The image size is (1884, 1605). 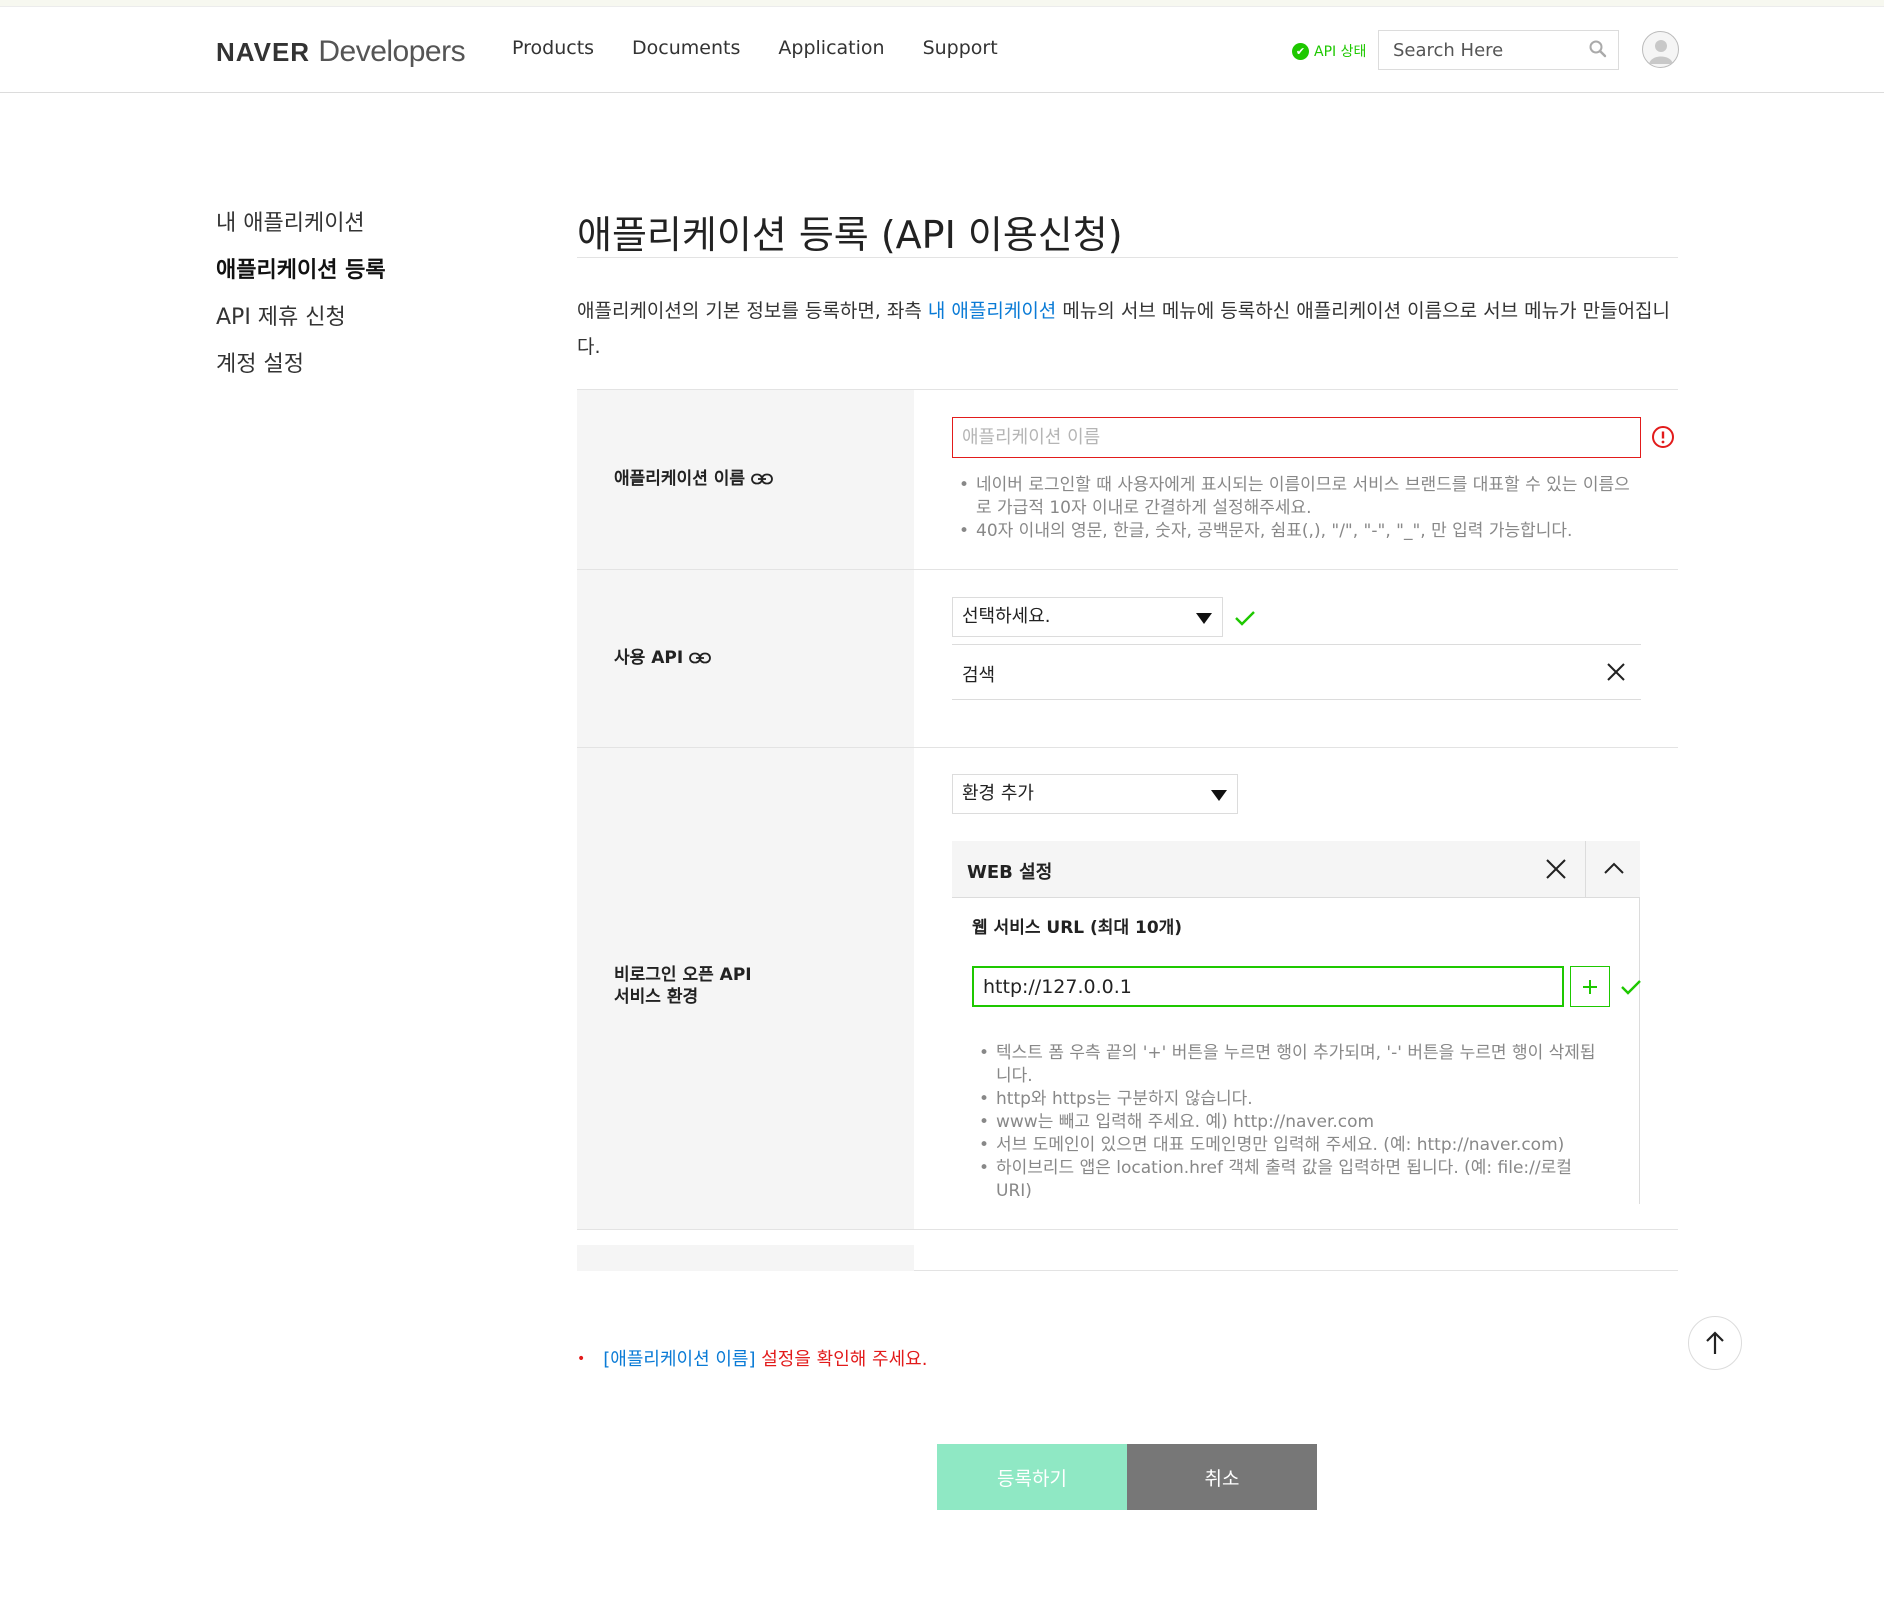 What do you see at coordinates (1010, 872) in the screenshot?
I see `web-settings-title: WEB 설정` at bounding box center [1010, 872].